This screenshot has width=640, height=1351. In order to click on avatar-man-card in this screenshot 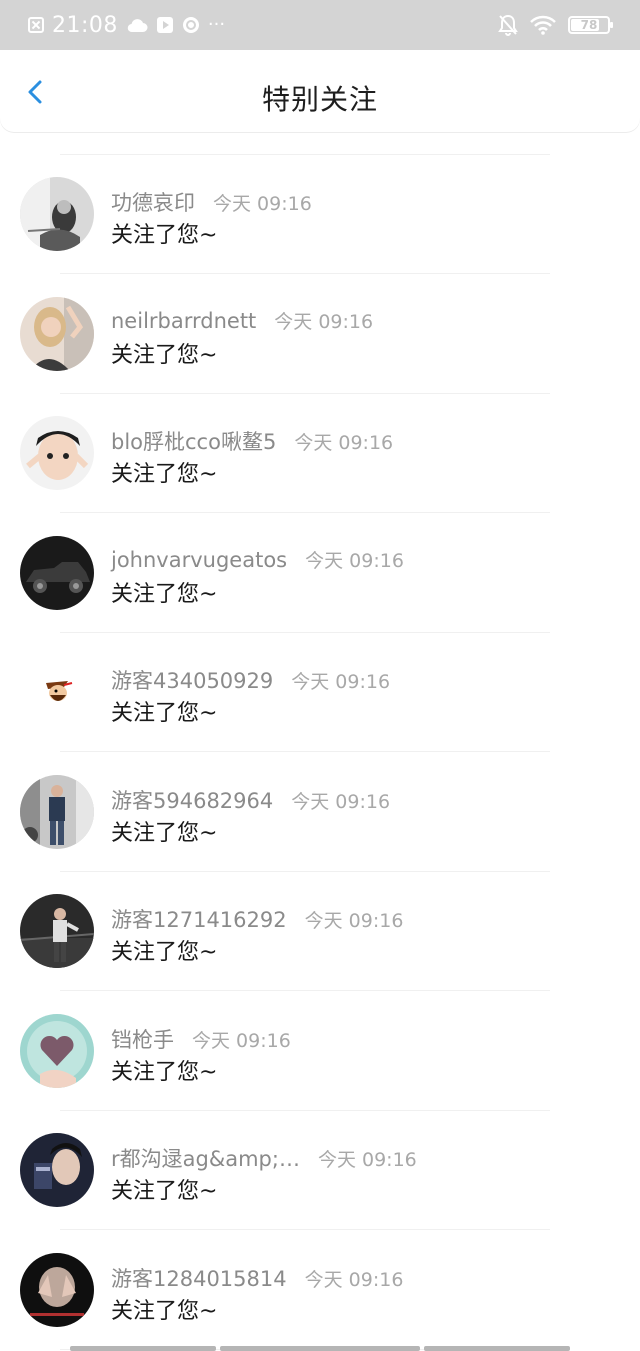, I will do `click(57, 1170)`.